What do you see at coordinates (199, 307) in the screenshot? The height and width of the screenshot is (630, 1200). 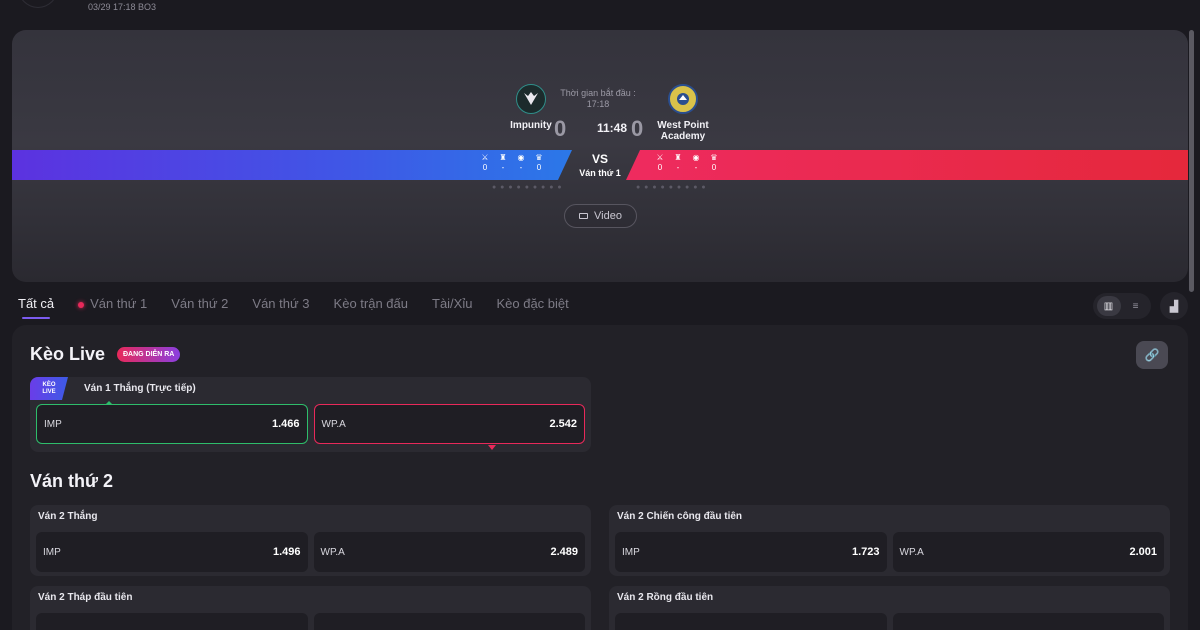 I see `tab-game-2: Ván thứ 2` at bounding box center [199, 307].